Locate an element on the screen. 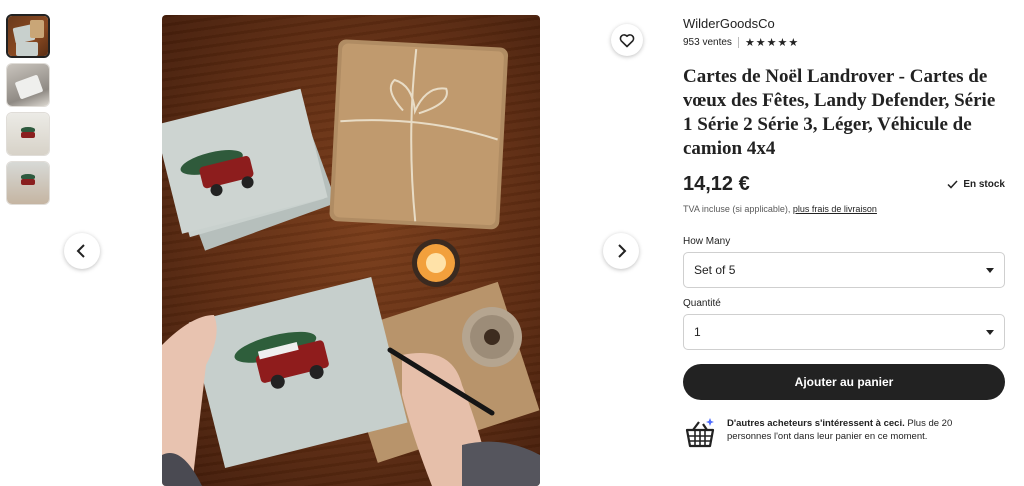 This screenshot has width=1024, height=486. thumbnail-list is located at coordinates (29, 112).